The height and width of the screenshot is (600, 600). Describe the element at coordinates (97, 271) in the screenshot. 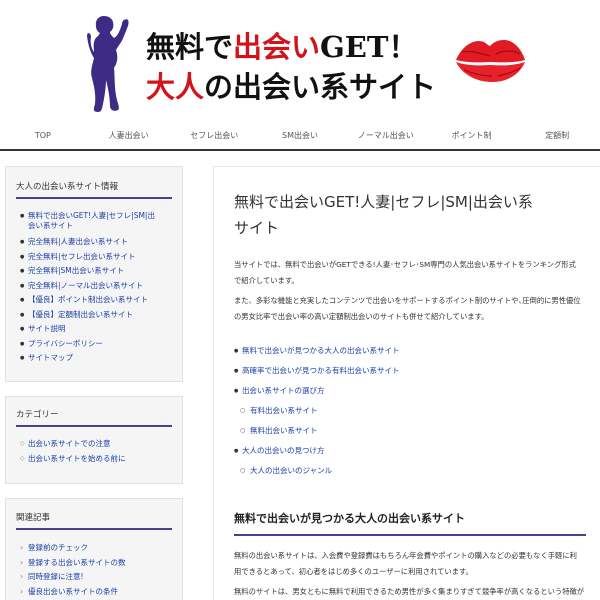

I see `sidebar-item: 完全無料|SM出会い系サイト` at that location.